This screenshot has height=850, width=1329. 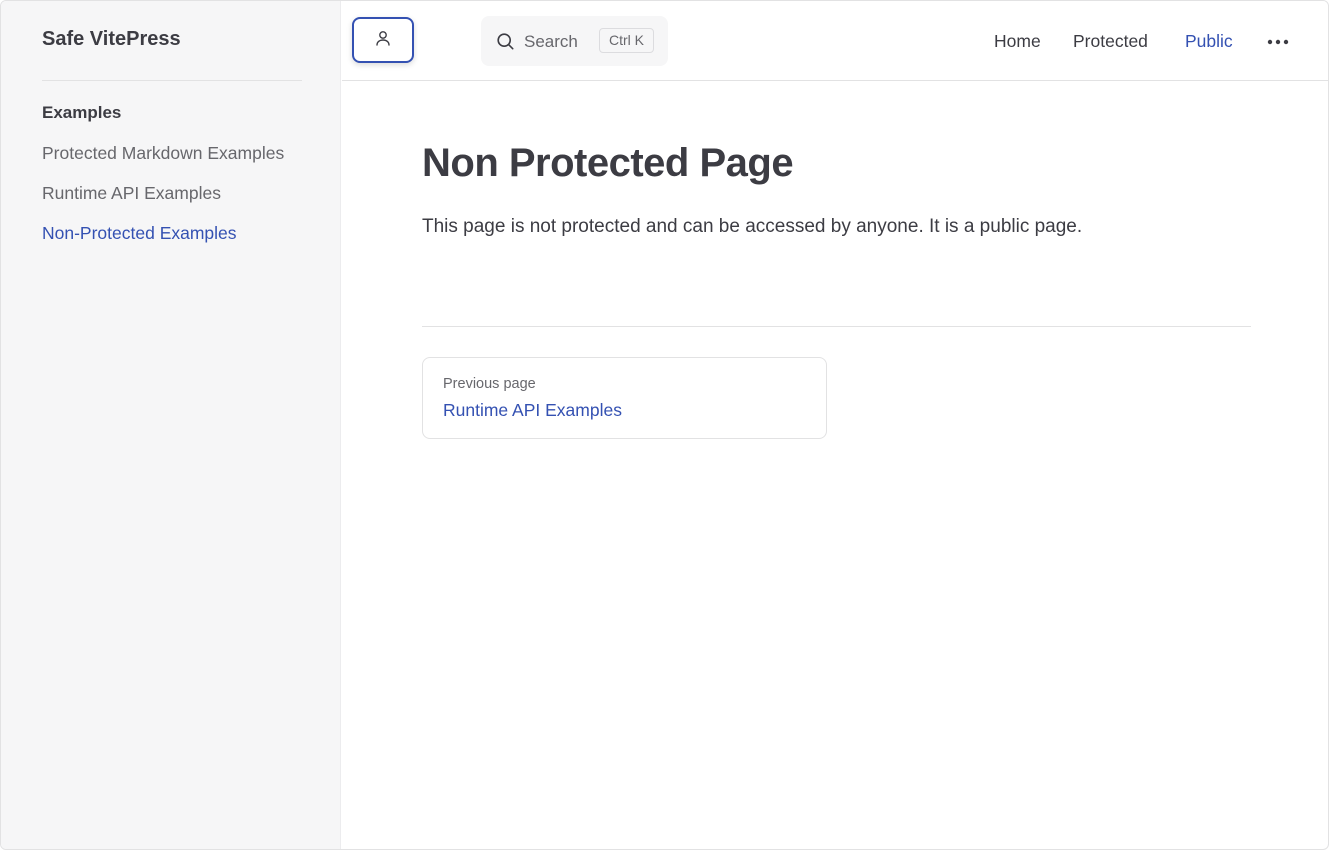 I want to click on page-title: Non Protected Page, so click(x=608, y=163).